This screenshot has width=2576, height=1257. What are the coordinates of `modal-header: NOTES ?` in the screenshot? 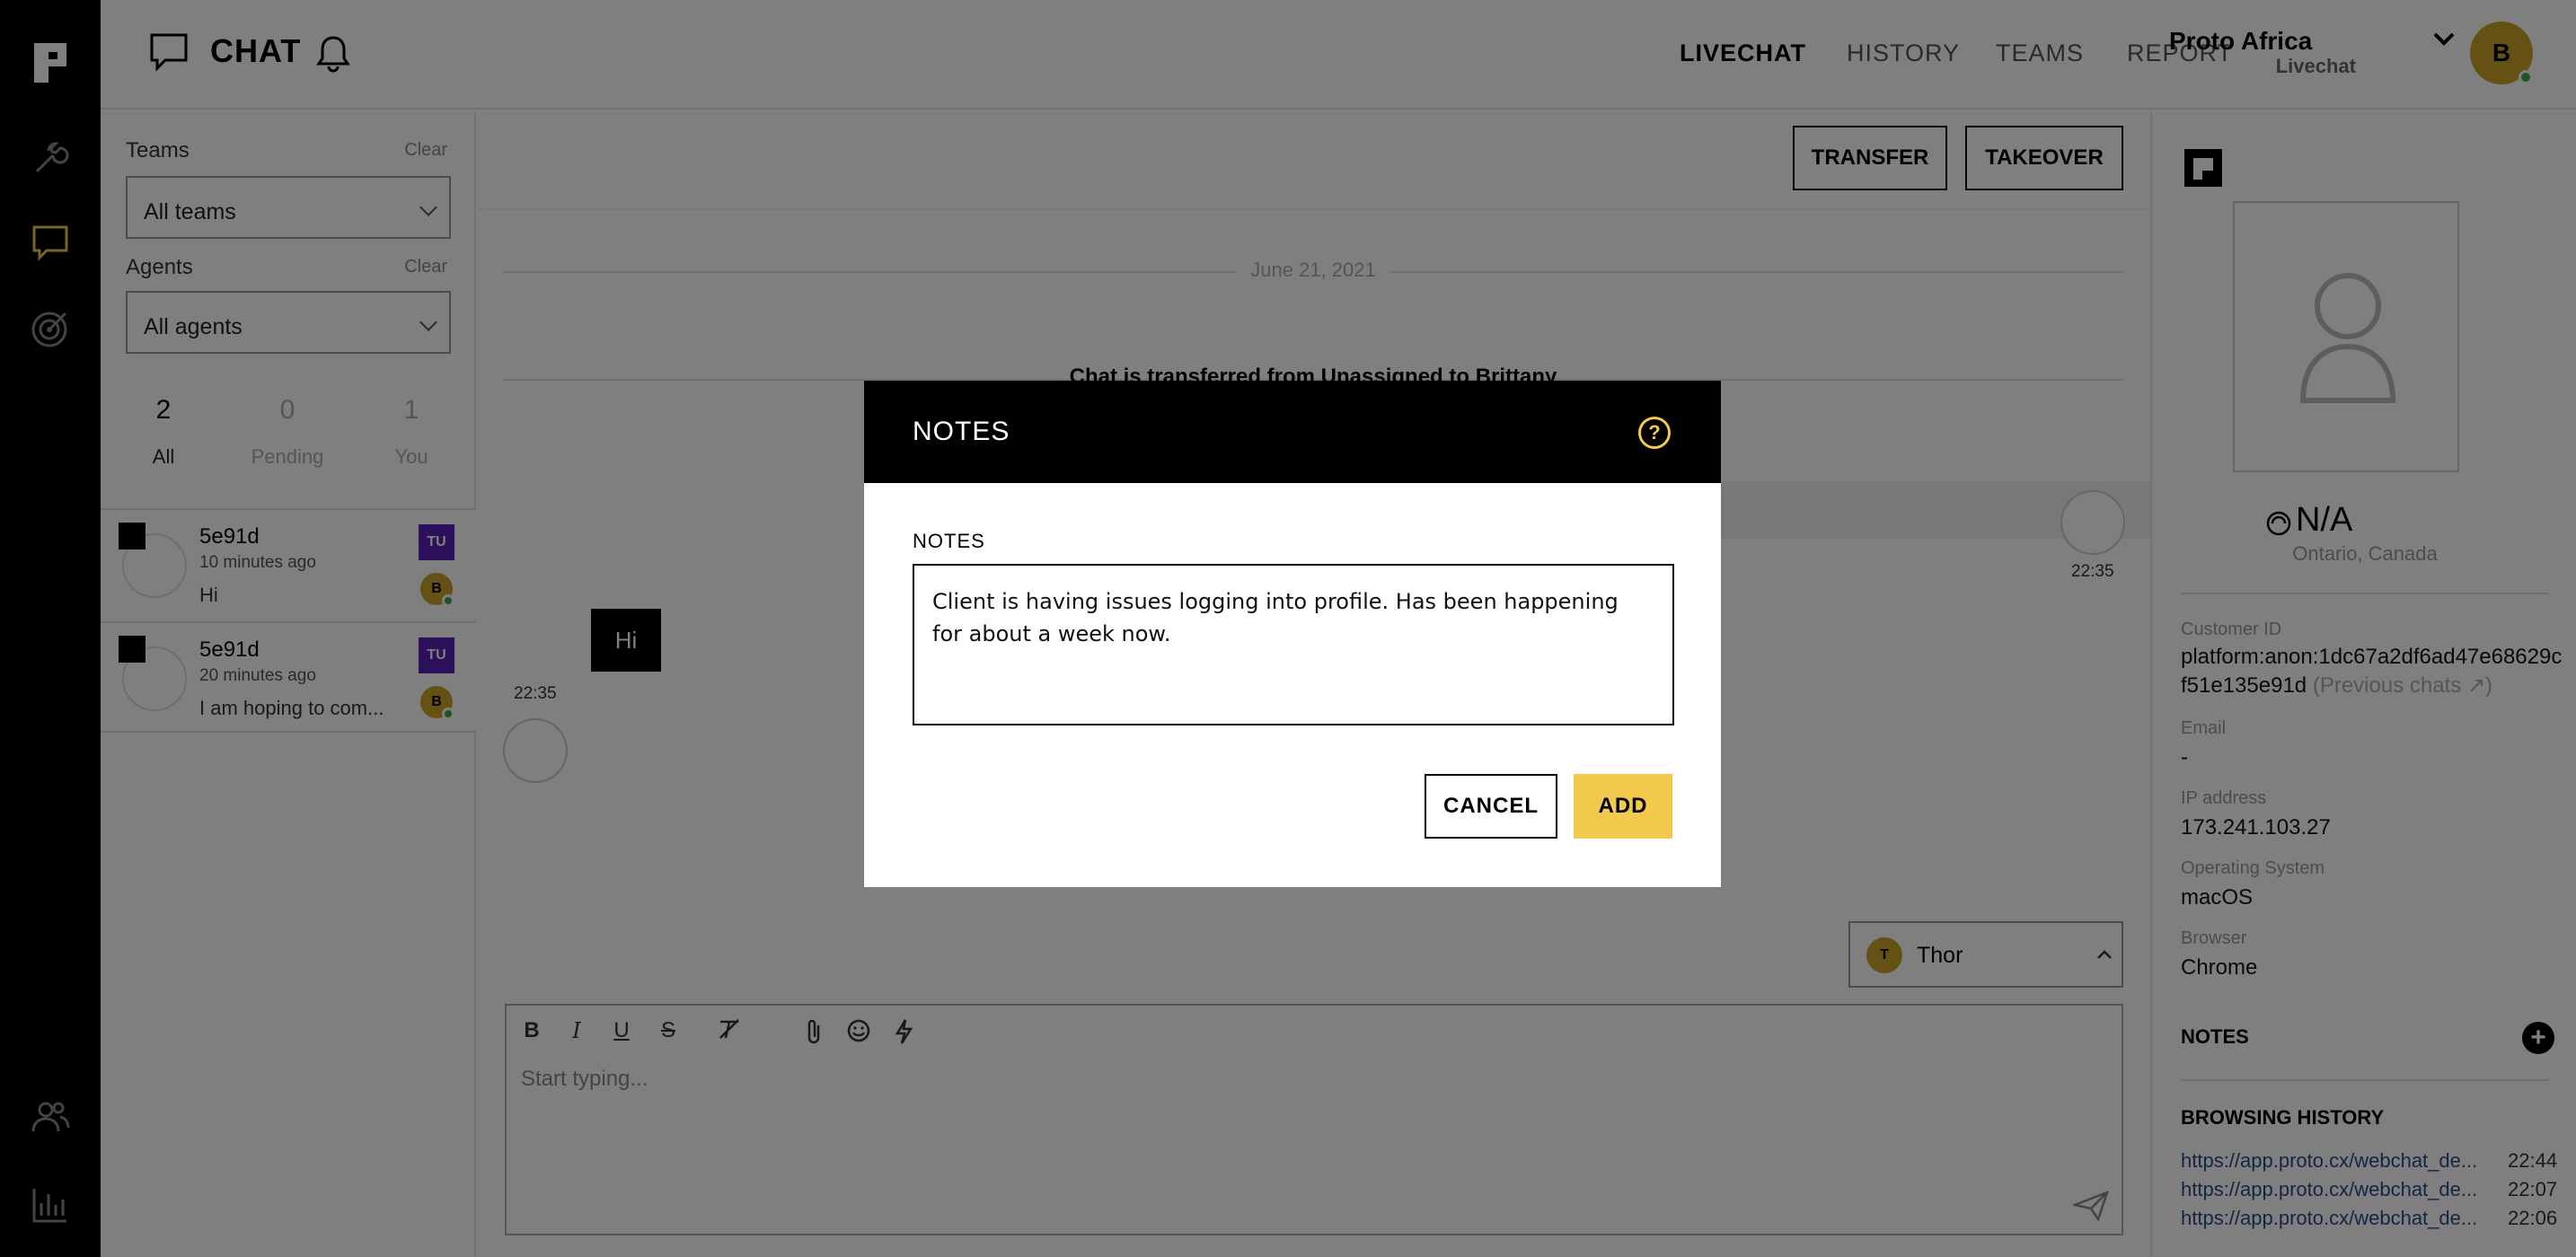 It's located at (1292, 432).